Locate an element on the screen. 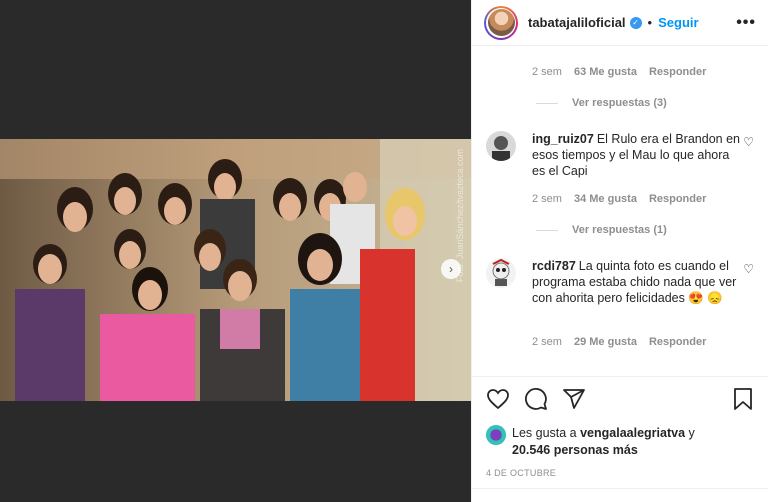 The height and width of the screenshot is (502, 768). likes-prefix: Les gusta a is located at coordinates (546, 433).